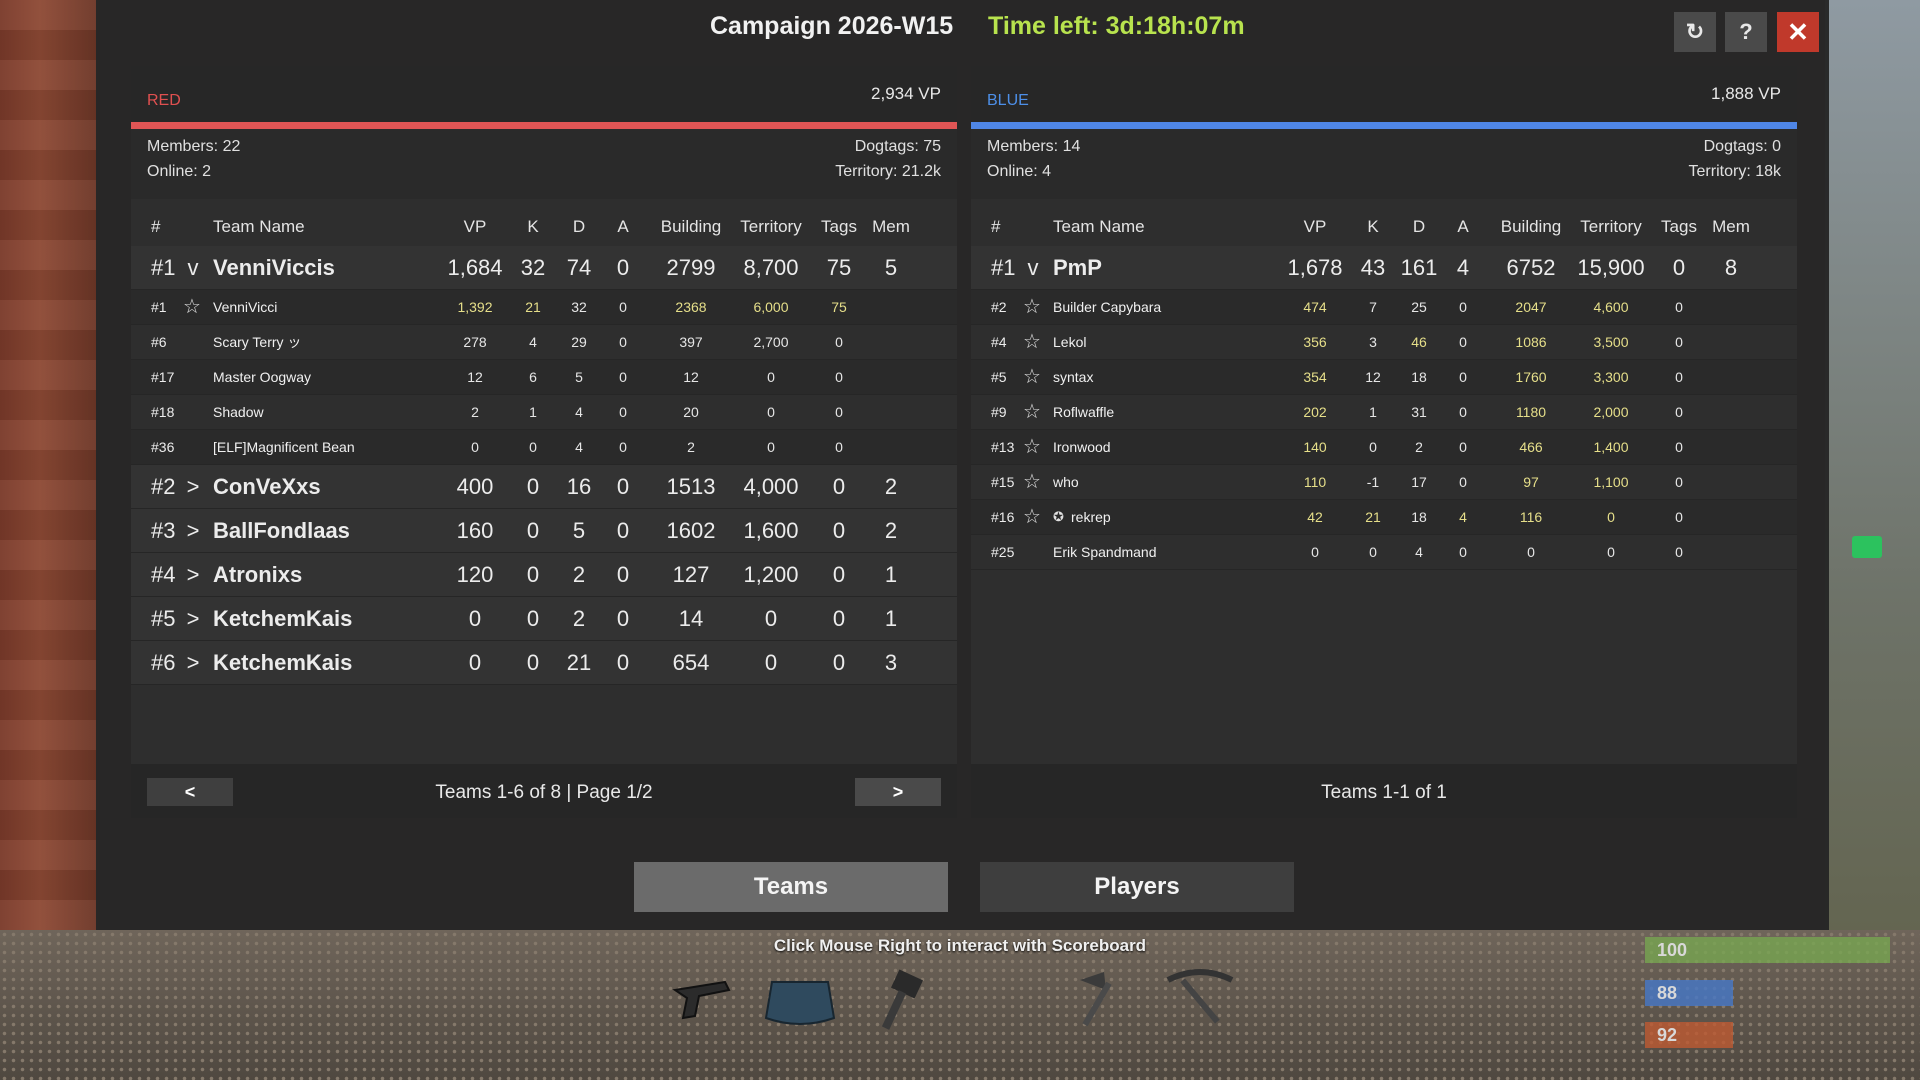  What do you see at coordinates (691, 307) in the screenshot?
I see `building-cell: 2368` at bounding box center [691, 307].